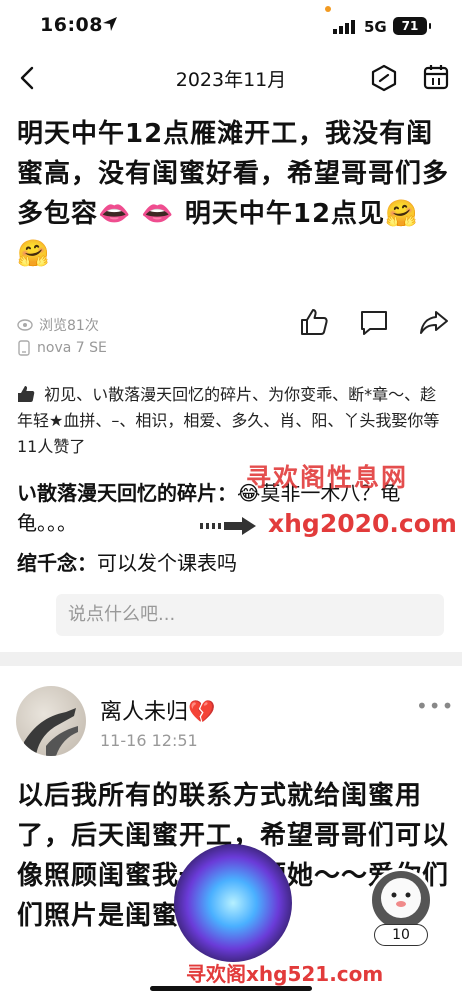 This screenshot has width=462, height=1000. Describe the element at coordinates (362, 523) in the screenshot. I see `watermark: xhg2020.com` at that location.